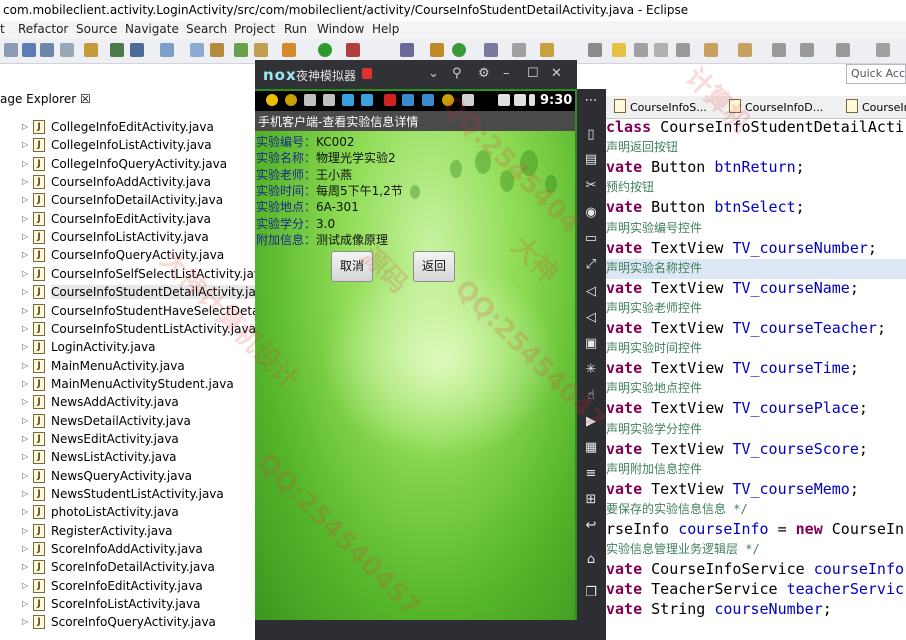 This screenshot has height=640, width=906. What do you see at coordinates (591, 500) in the screenshot?
I see `add-icon: ⊞` at bounding box center [591, 500].